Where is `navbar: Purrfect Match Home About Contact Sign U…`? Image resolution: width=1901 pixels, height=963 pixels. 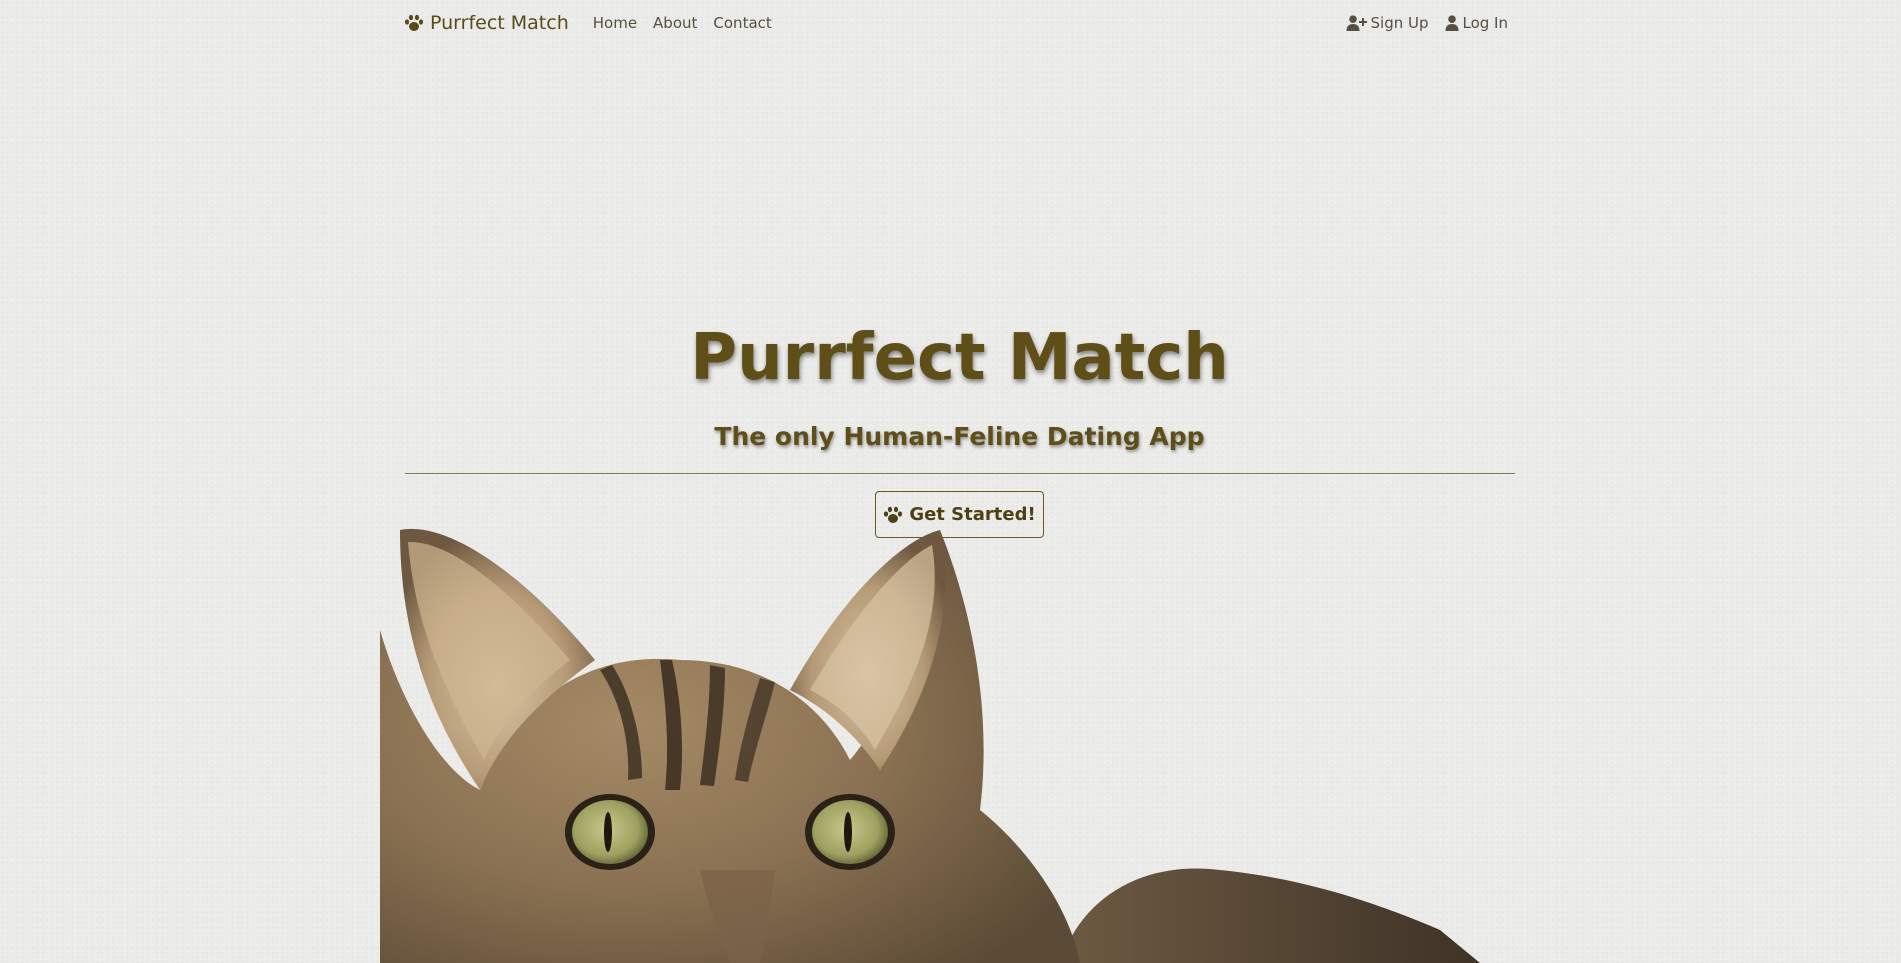
navbar: Purrfect Match Home About Contact Sign U… is located at coordinates (956, 23).